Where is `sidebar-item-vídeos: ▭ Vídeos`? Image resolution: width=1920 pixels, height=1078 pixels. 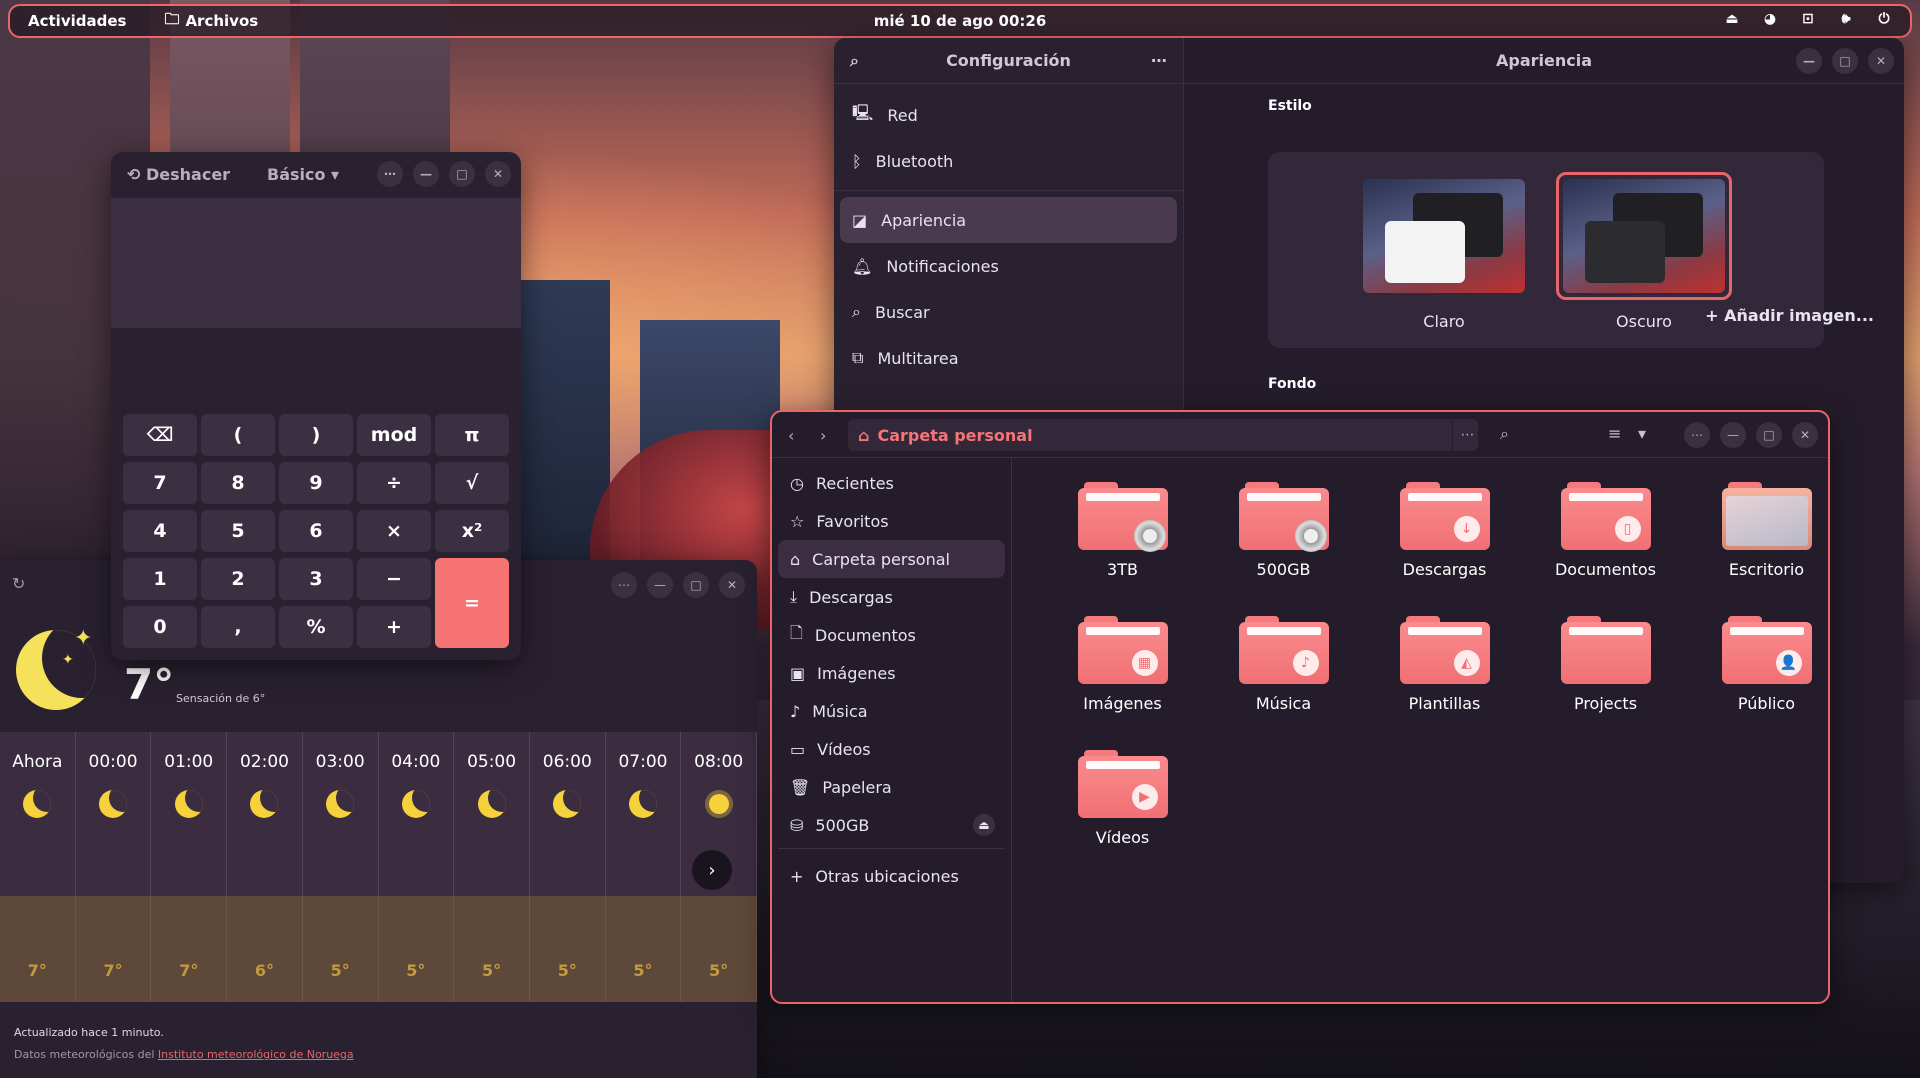
sidebar-item-vídeos: ▭ Vídeos is located at coordinates (891, 749).